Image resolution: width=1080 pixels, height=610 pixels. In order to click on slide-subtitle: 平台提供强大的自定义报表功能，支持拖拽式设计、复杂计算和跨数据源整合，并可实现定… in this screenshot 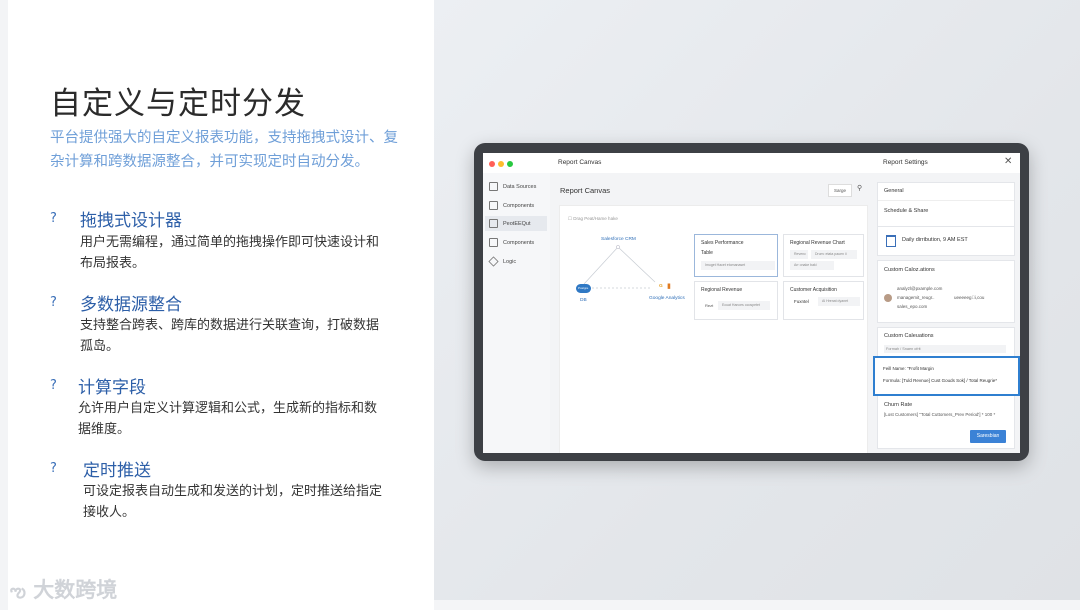, I will do `click(224, 150)`.